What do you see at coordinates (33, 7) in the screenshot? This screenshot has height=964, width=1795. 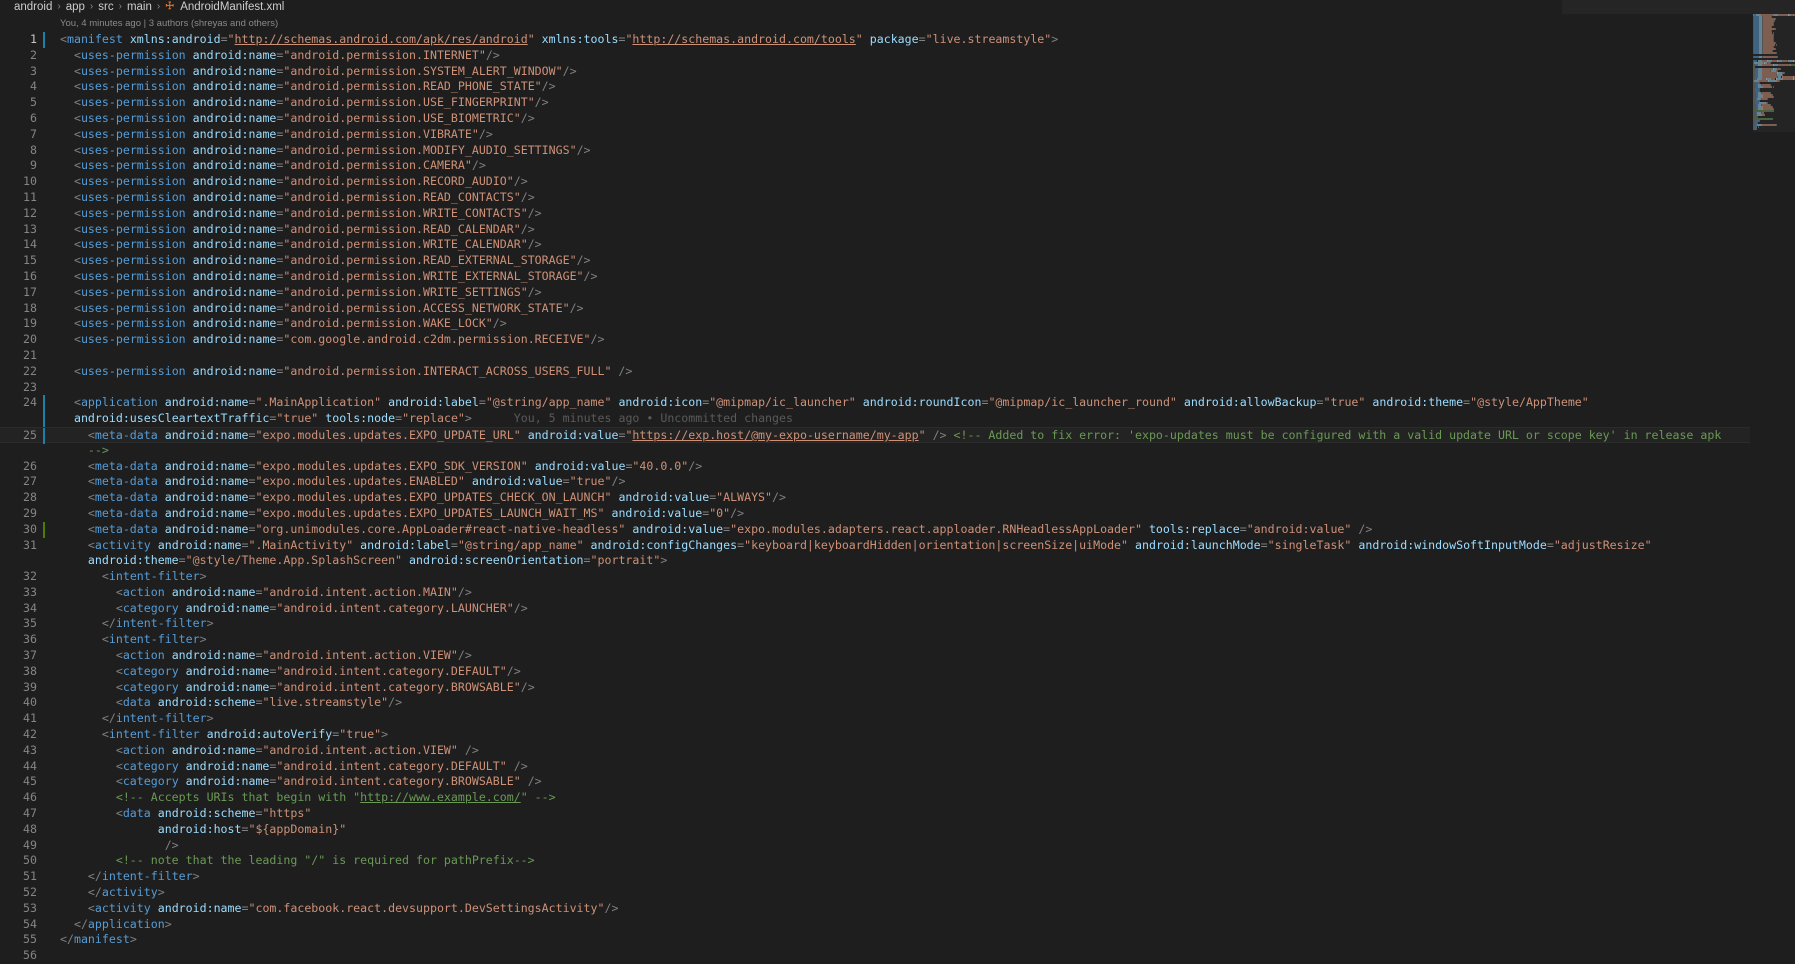 I see `breadcrumb-item-android: android` at bounding box center [33, 7].